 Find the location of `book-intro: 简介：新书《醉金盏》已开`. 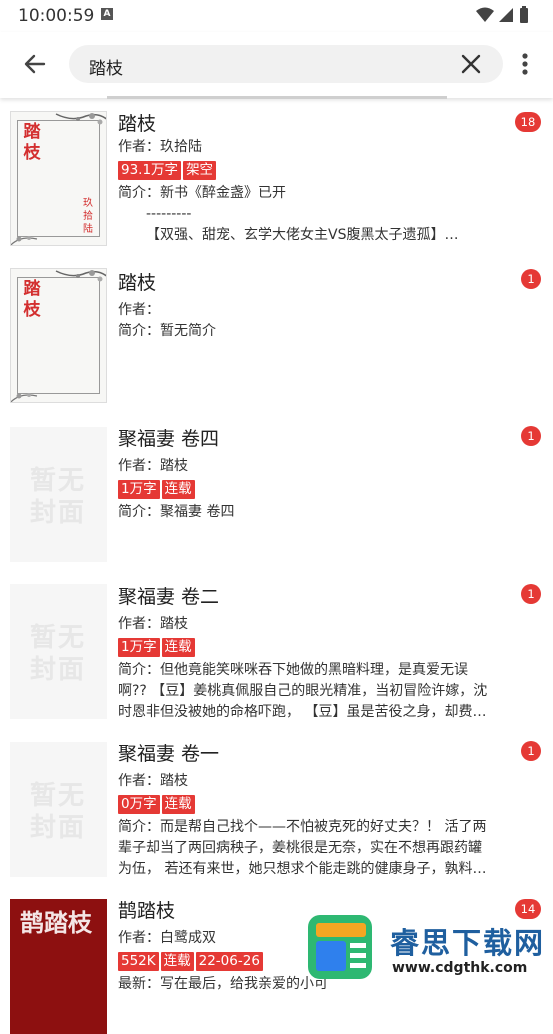

book-intro: 简介：新书《醉金盏》已开 is located at coordinates (202, 193).